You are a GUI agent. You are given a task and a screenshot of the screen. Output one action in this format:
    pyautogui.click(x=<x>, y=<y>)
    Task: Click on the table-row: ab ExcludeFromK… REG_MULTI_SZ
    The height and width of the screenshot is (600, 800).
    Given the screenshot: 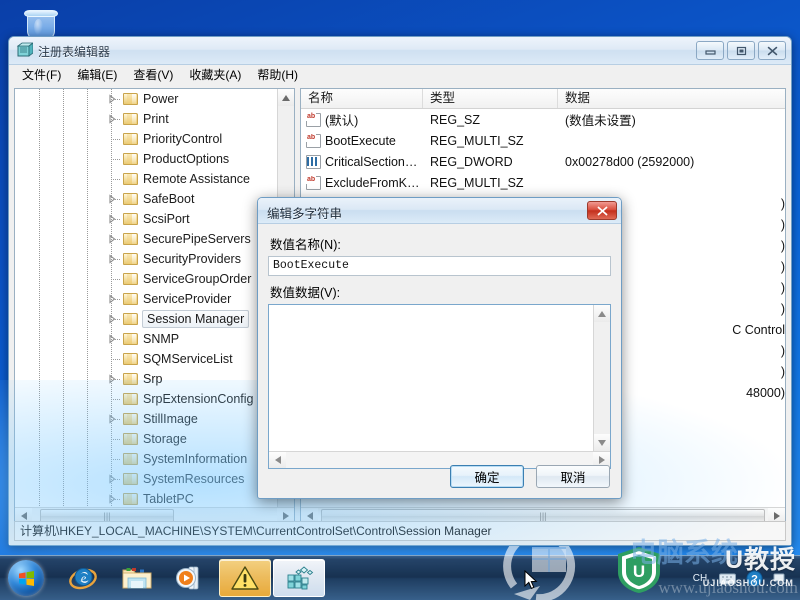 What is the action you would take?
    pyautogui.click(x=543, y=182)
    